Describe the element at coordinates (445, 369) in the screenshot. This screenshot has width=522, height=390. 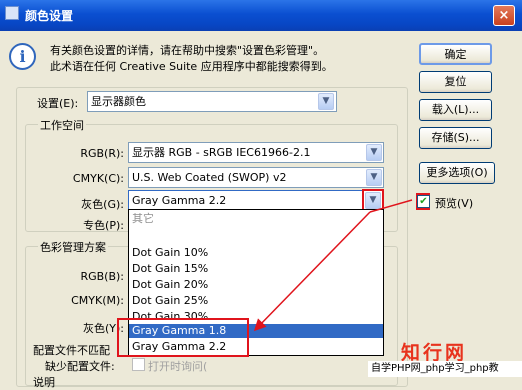
I see `watermark-sub: 自学PHP网_php学习_php教` at that location.